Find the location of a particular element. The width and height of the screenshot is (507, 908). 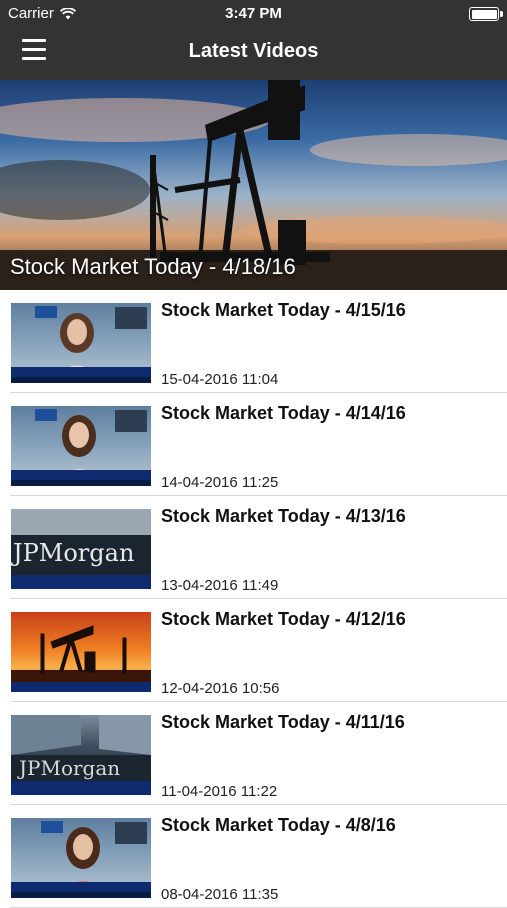

page-title: Latest Videos is located at coordinates (253, 51).